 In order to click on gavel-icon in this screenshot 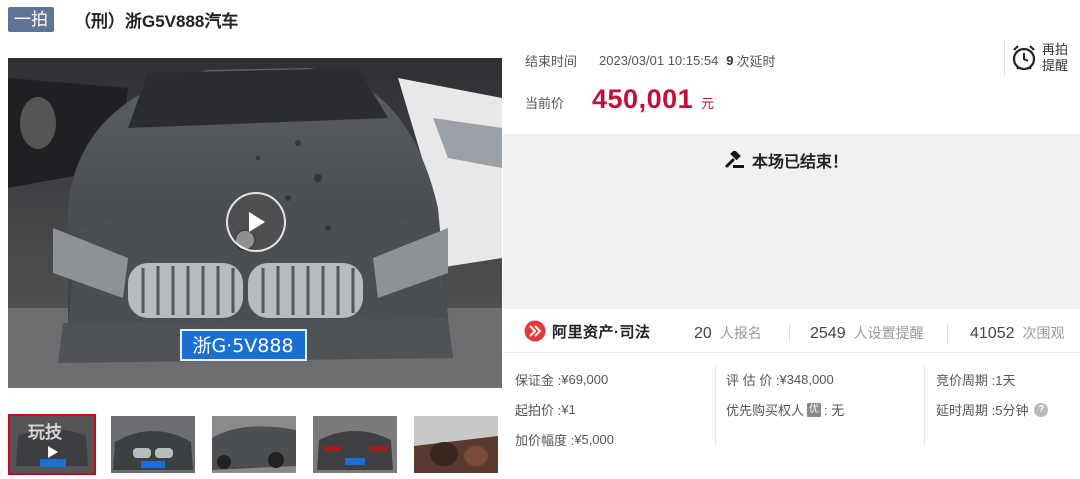, I will do `click(734, 159)`.